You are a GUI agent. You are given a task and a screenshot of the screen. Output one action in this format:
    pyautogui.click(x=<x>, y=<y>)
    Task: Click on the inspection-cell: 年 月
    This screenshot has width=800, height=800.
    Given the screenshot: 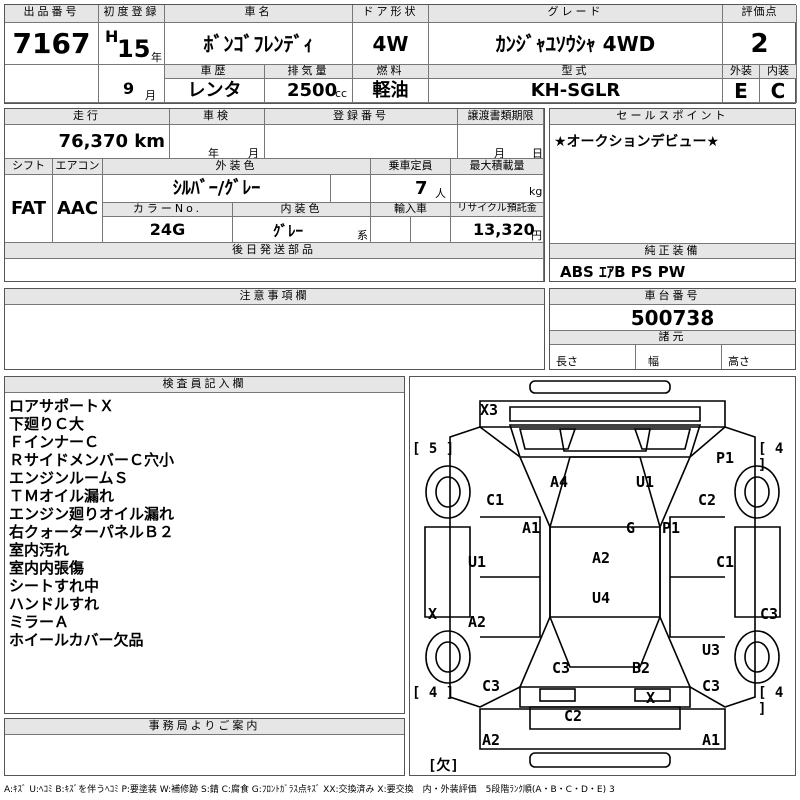 What is the action you would take?
    pyautogui.click(x=217, y=142)
    